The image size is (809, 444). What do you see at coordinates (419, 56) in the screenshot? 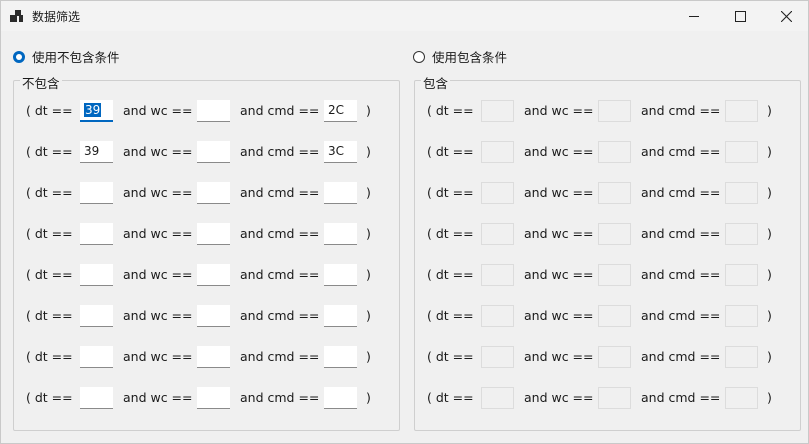
I see `radio-unselected-indicator` at bounding box center [419, 56].